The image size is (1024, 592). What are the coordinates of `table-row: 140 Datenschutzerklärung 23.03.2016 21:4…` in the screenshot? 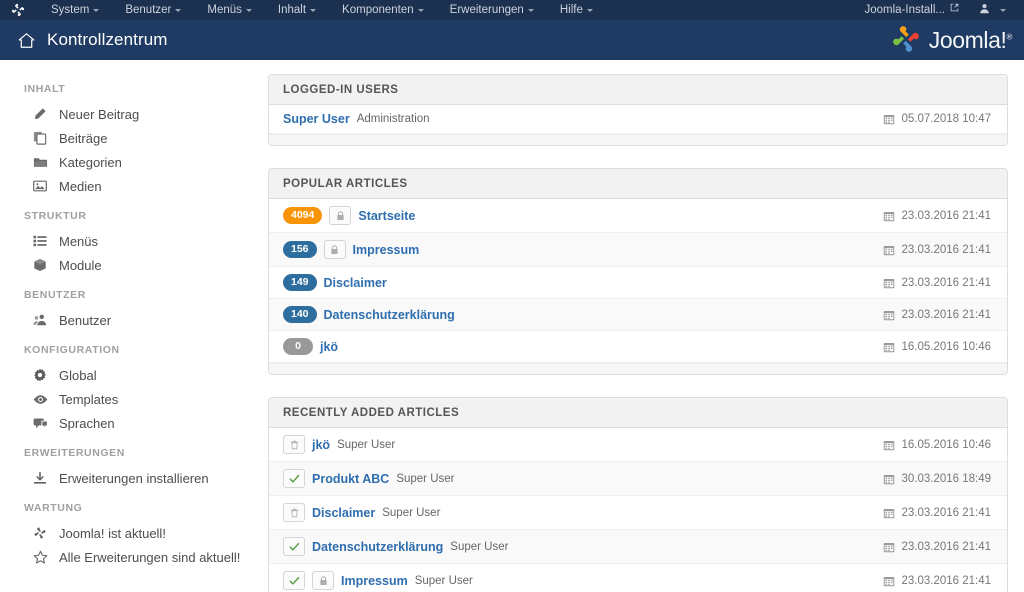 It's located at (638, 315).